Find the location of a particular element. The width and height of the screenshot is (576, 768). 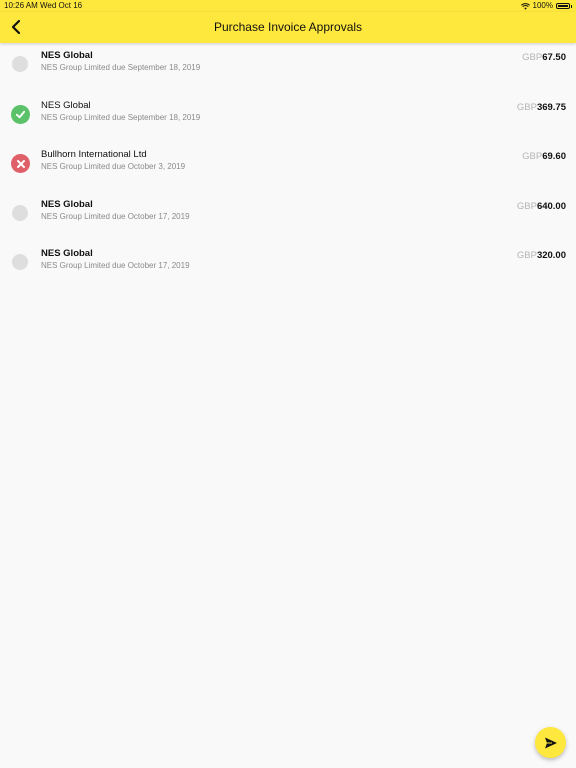

invoice-amount: GBP640.00 is located at coordinates (541, 206).